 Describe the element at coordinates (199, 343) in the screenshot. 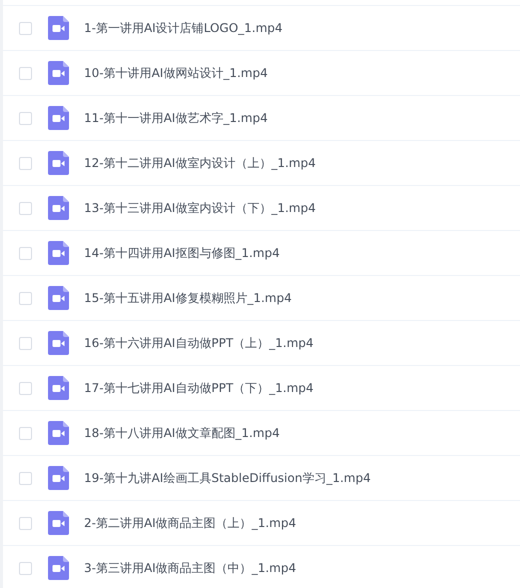

I see `file-name: 16-第十六讲用AI自动做PPT（上）_1.mp4` at that location.